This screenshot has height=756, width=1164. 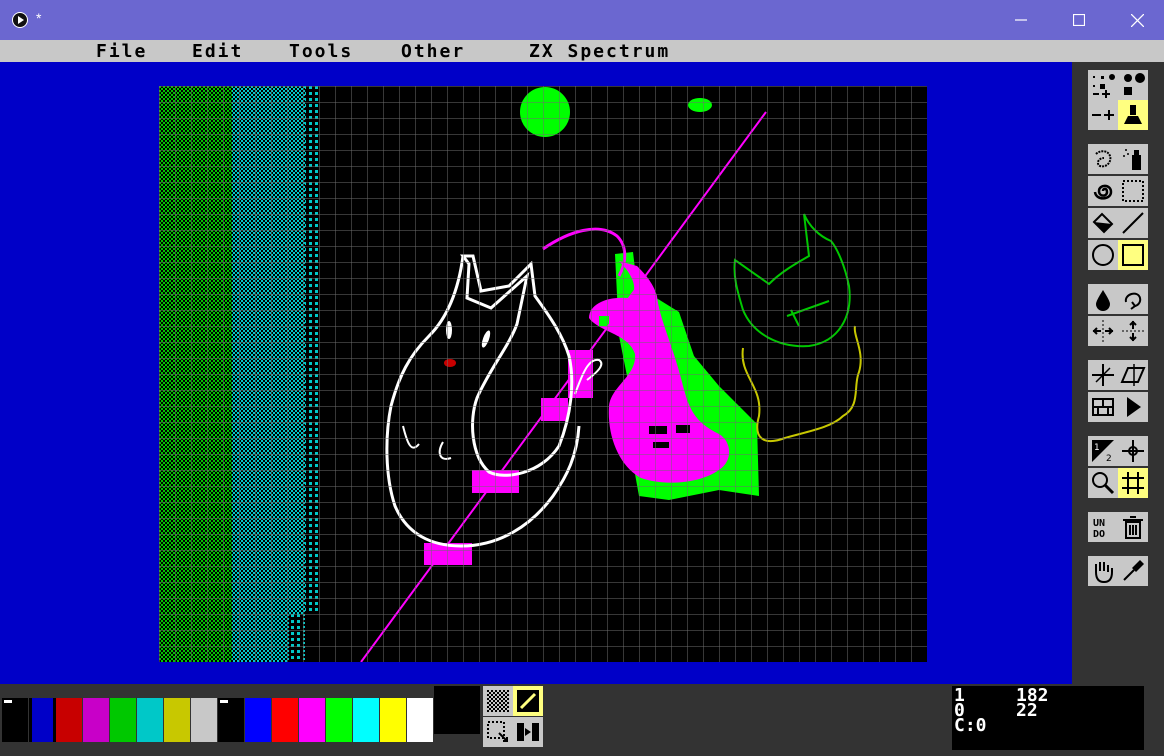 I want to click on select-tool, so click(x=1133, y=191).